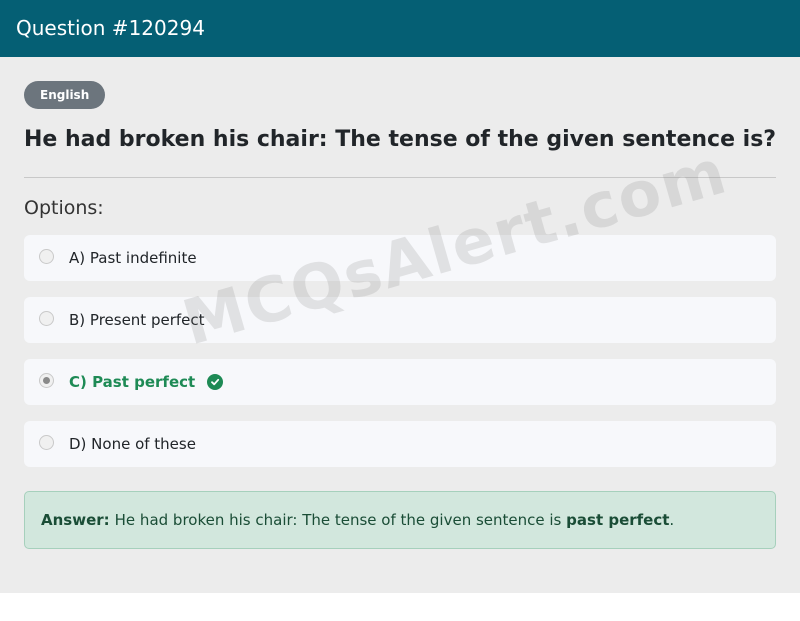 The width and height of the screenshot is (800, 621). I want to click on divider, so click(400, 177).